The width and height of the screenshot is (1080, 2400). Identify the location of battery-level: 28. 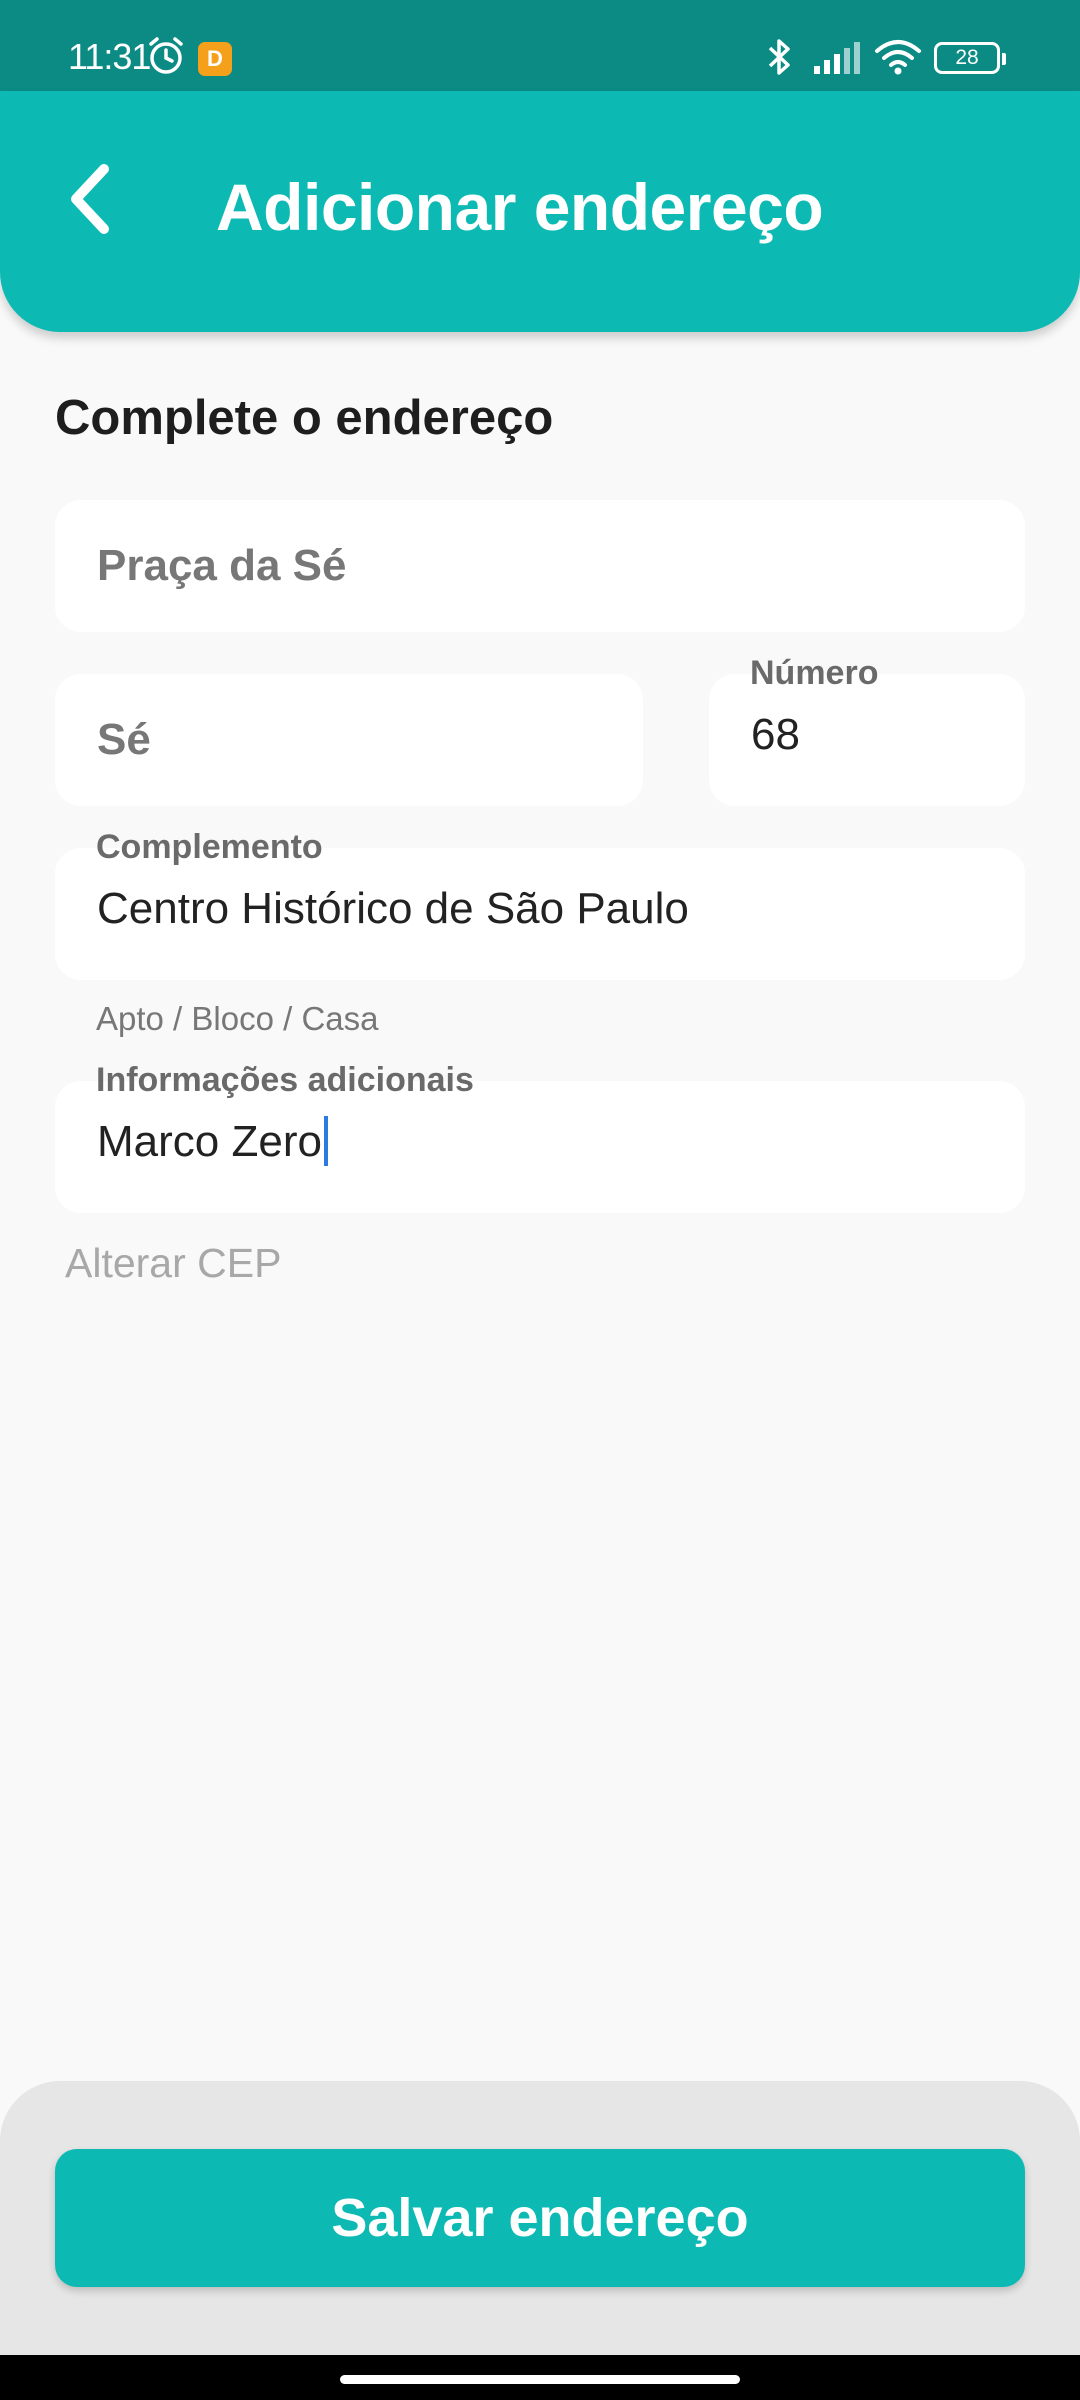
(967, 57).